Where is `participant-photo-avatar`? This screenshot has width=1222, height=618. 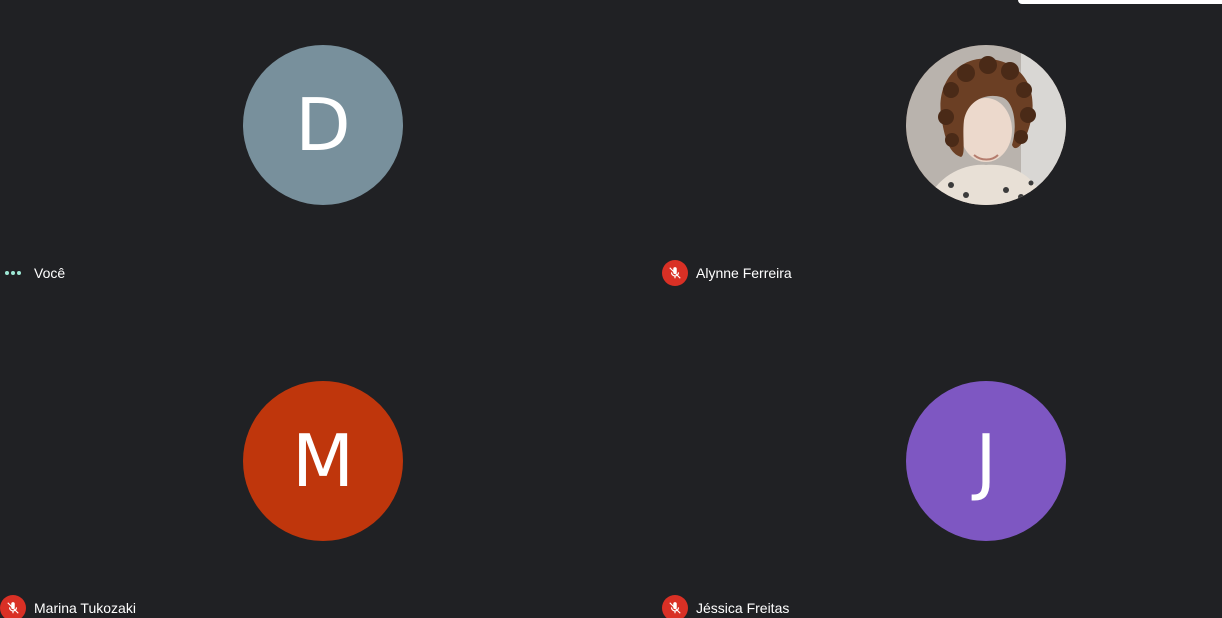
participant-photo-avatar is located at coordinates (986, 125).